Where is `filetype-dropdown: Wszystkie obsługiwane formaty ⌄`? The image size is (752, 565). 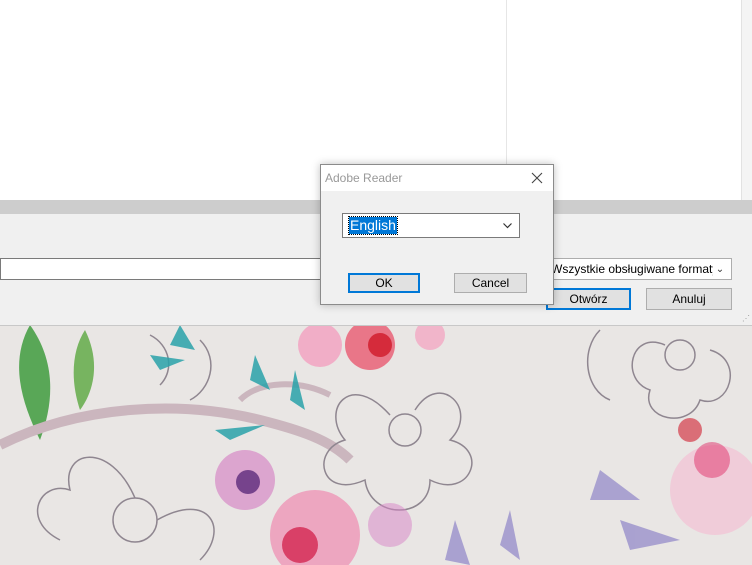
filetype-dropdown: Wszystkie obsługiwane formaty ⌄ is located at coordinates (639, 269).